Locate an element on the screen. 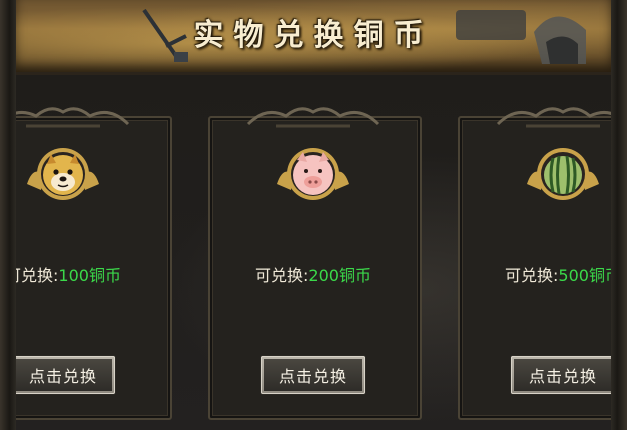 This screenshot has width=627, height=430. pig-avatar is located at coordinates (313, 175).